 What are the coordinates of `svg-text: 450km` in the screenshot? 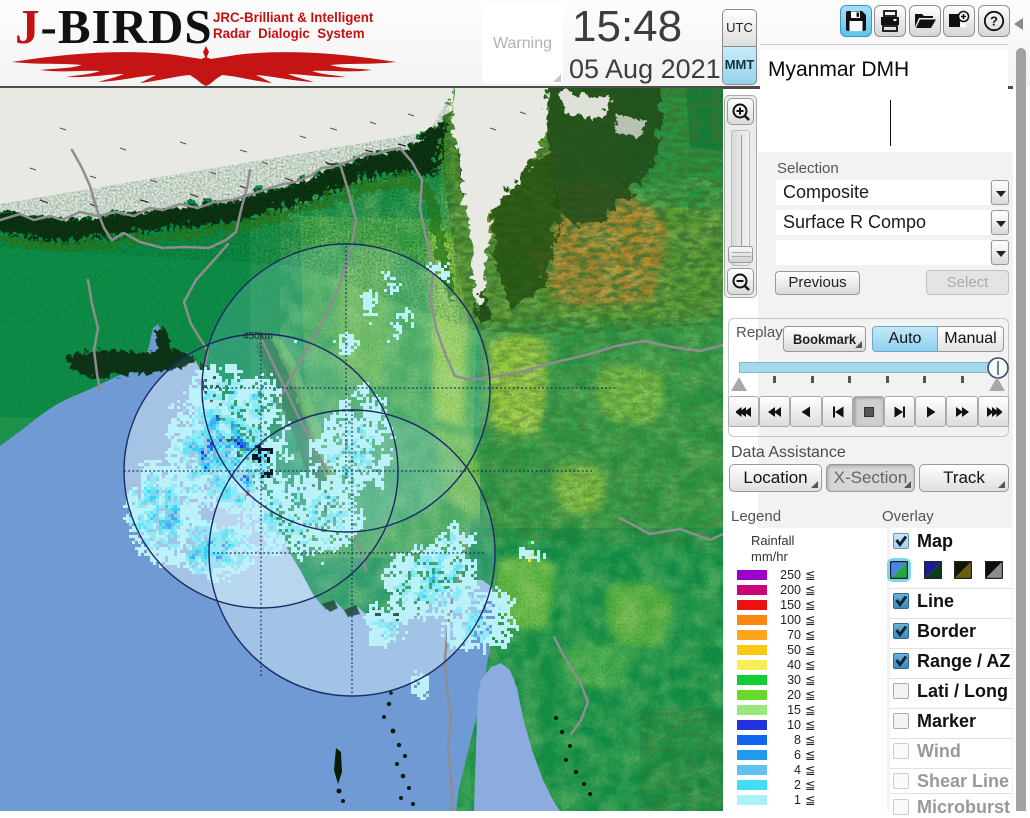 It's located at (258, 336).